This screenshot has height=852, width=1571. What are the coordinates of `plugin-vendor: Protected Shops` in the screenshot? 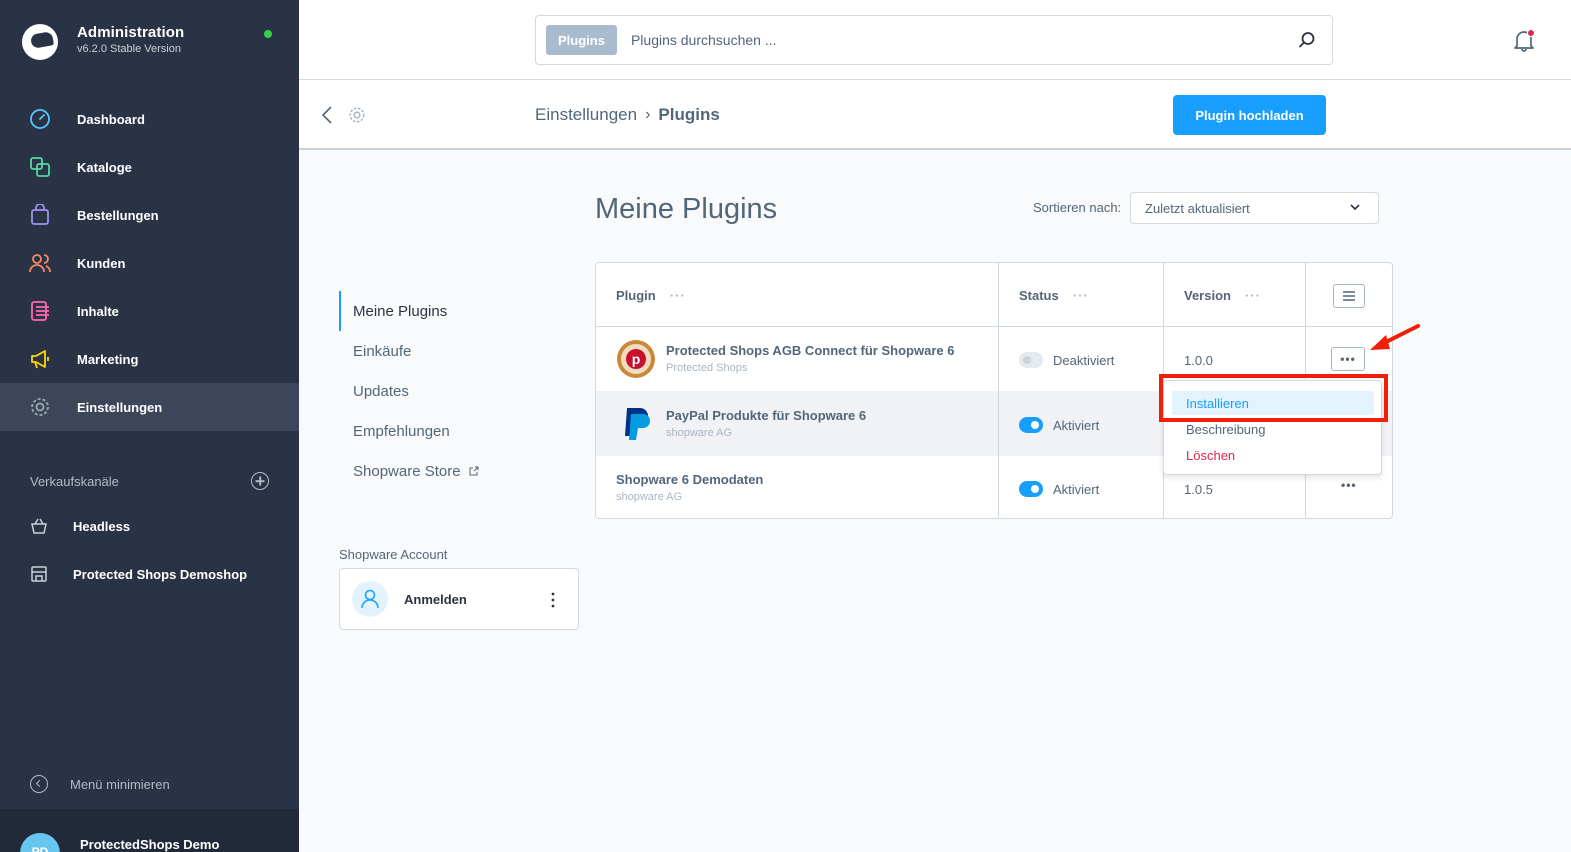 It's located at (707, 368).